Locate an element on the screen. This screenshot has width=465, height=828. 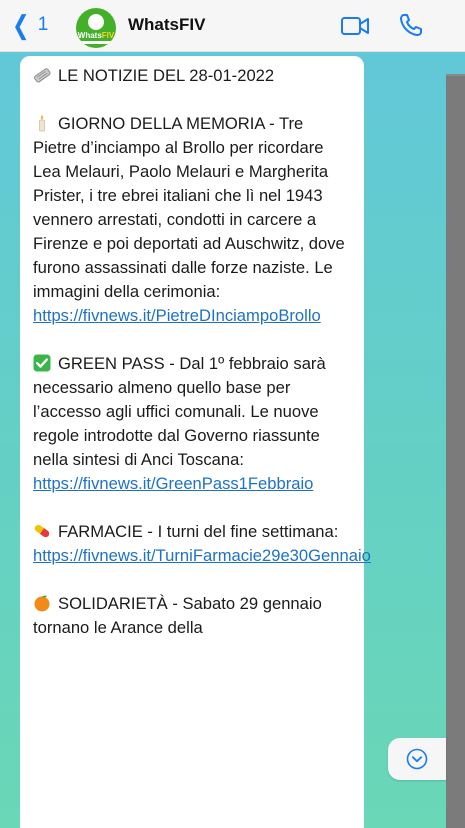
unread-count: 1 is located at coordinates (43, 24).